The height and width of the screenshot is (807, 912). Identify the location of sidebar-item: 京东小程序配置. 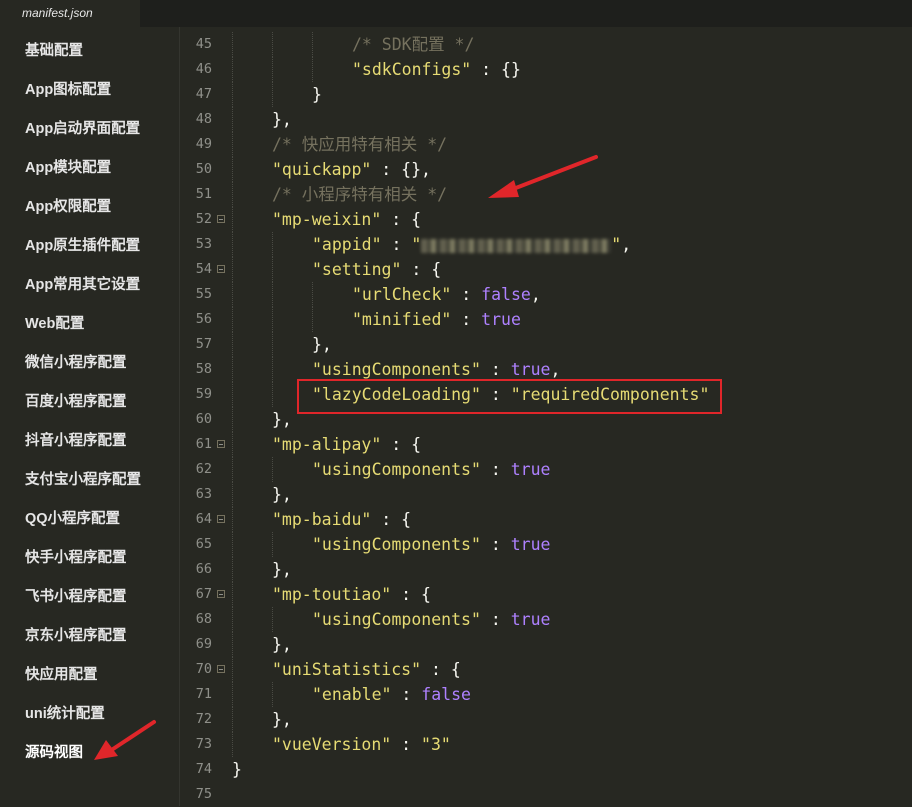
(76, 636).